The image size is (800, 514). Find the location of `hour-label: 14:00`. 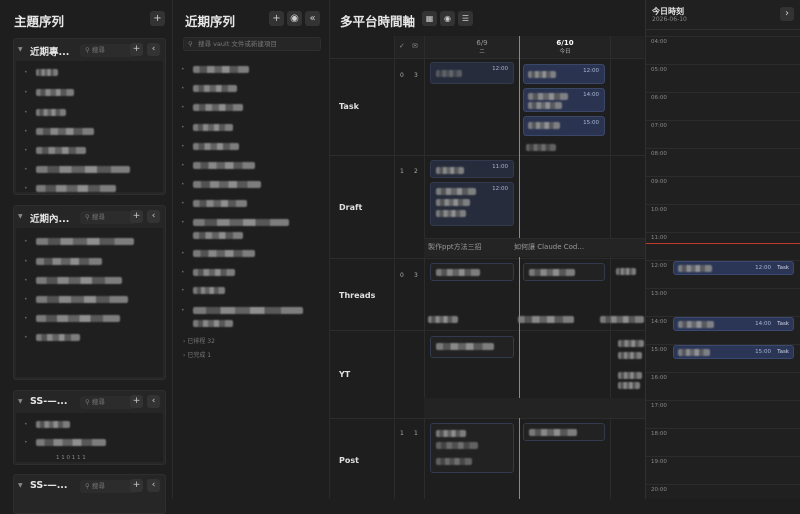

hour-label: 14:00 is located at coordinates (659, 322).